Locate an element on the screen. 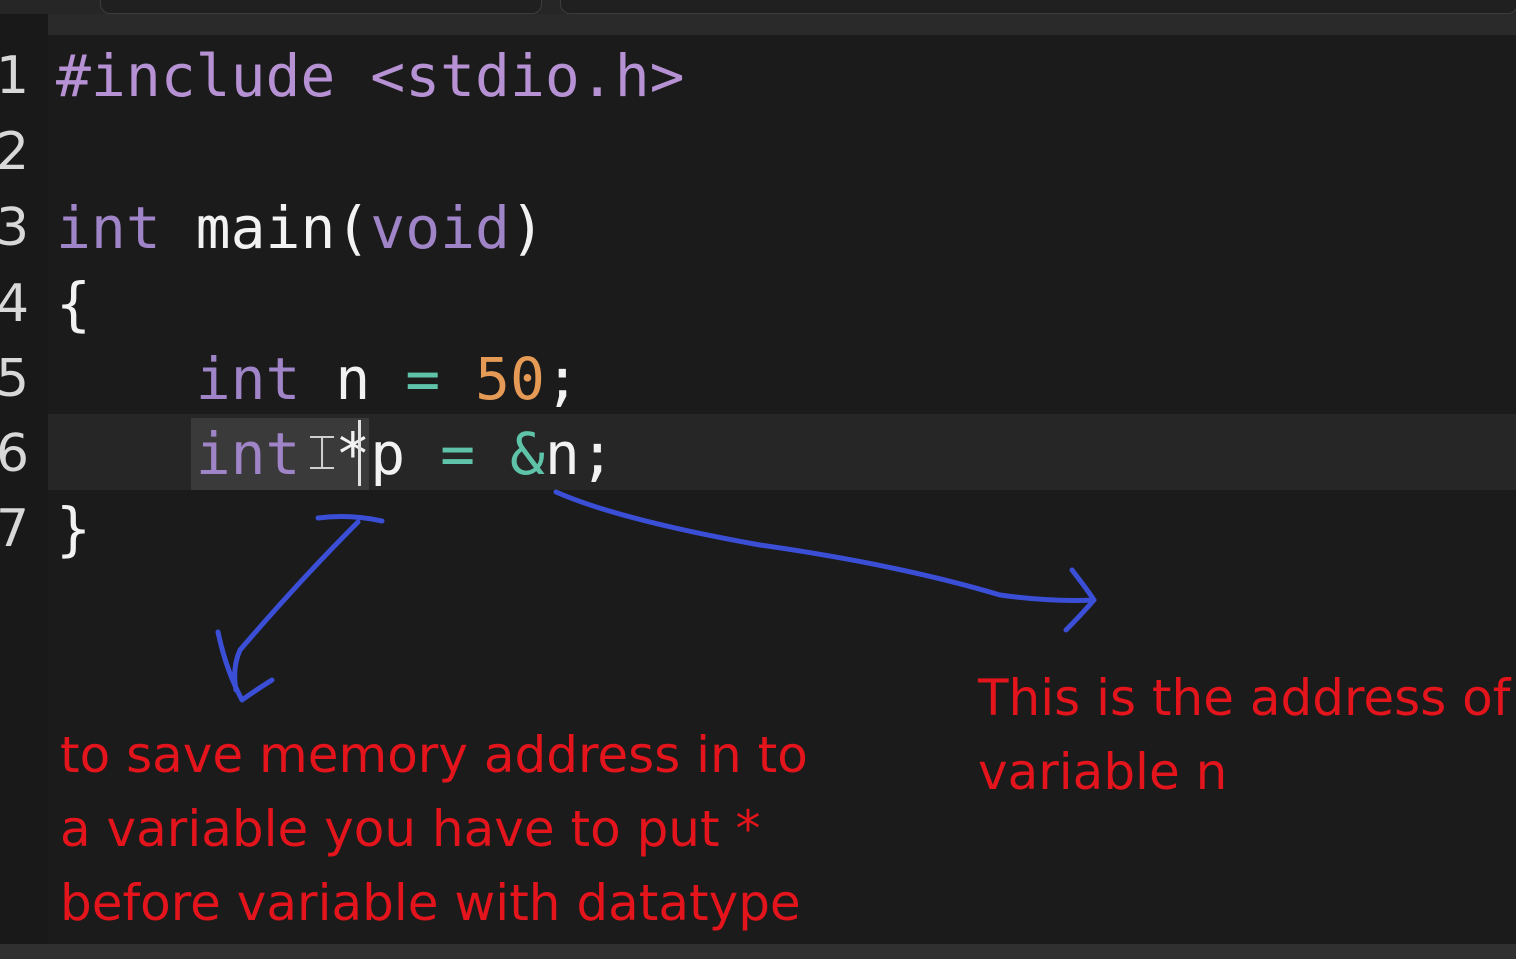 Image resolution: width=1516 pixels, height=959 pixels. text-caret is located at coordinates (359, 453).